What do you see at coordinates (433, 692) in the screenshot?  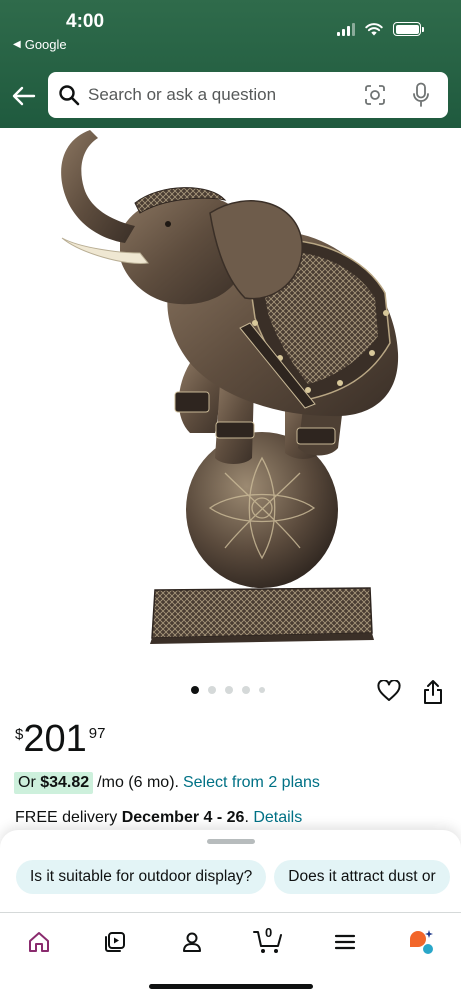 I see `share-icon` at bounding box center [433, 692].